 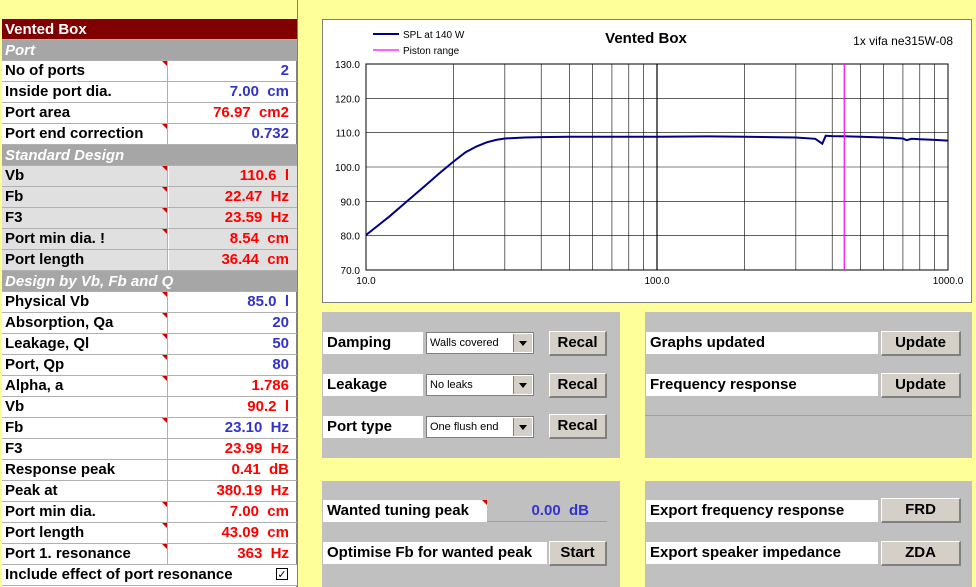 I want to click on row-label: F3, so click(x=85, y=449).